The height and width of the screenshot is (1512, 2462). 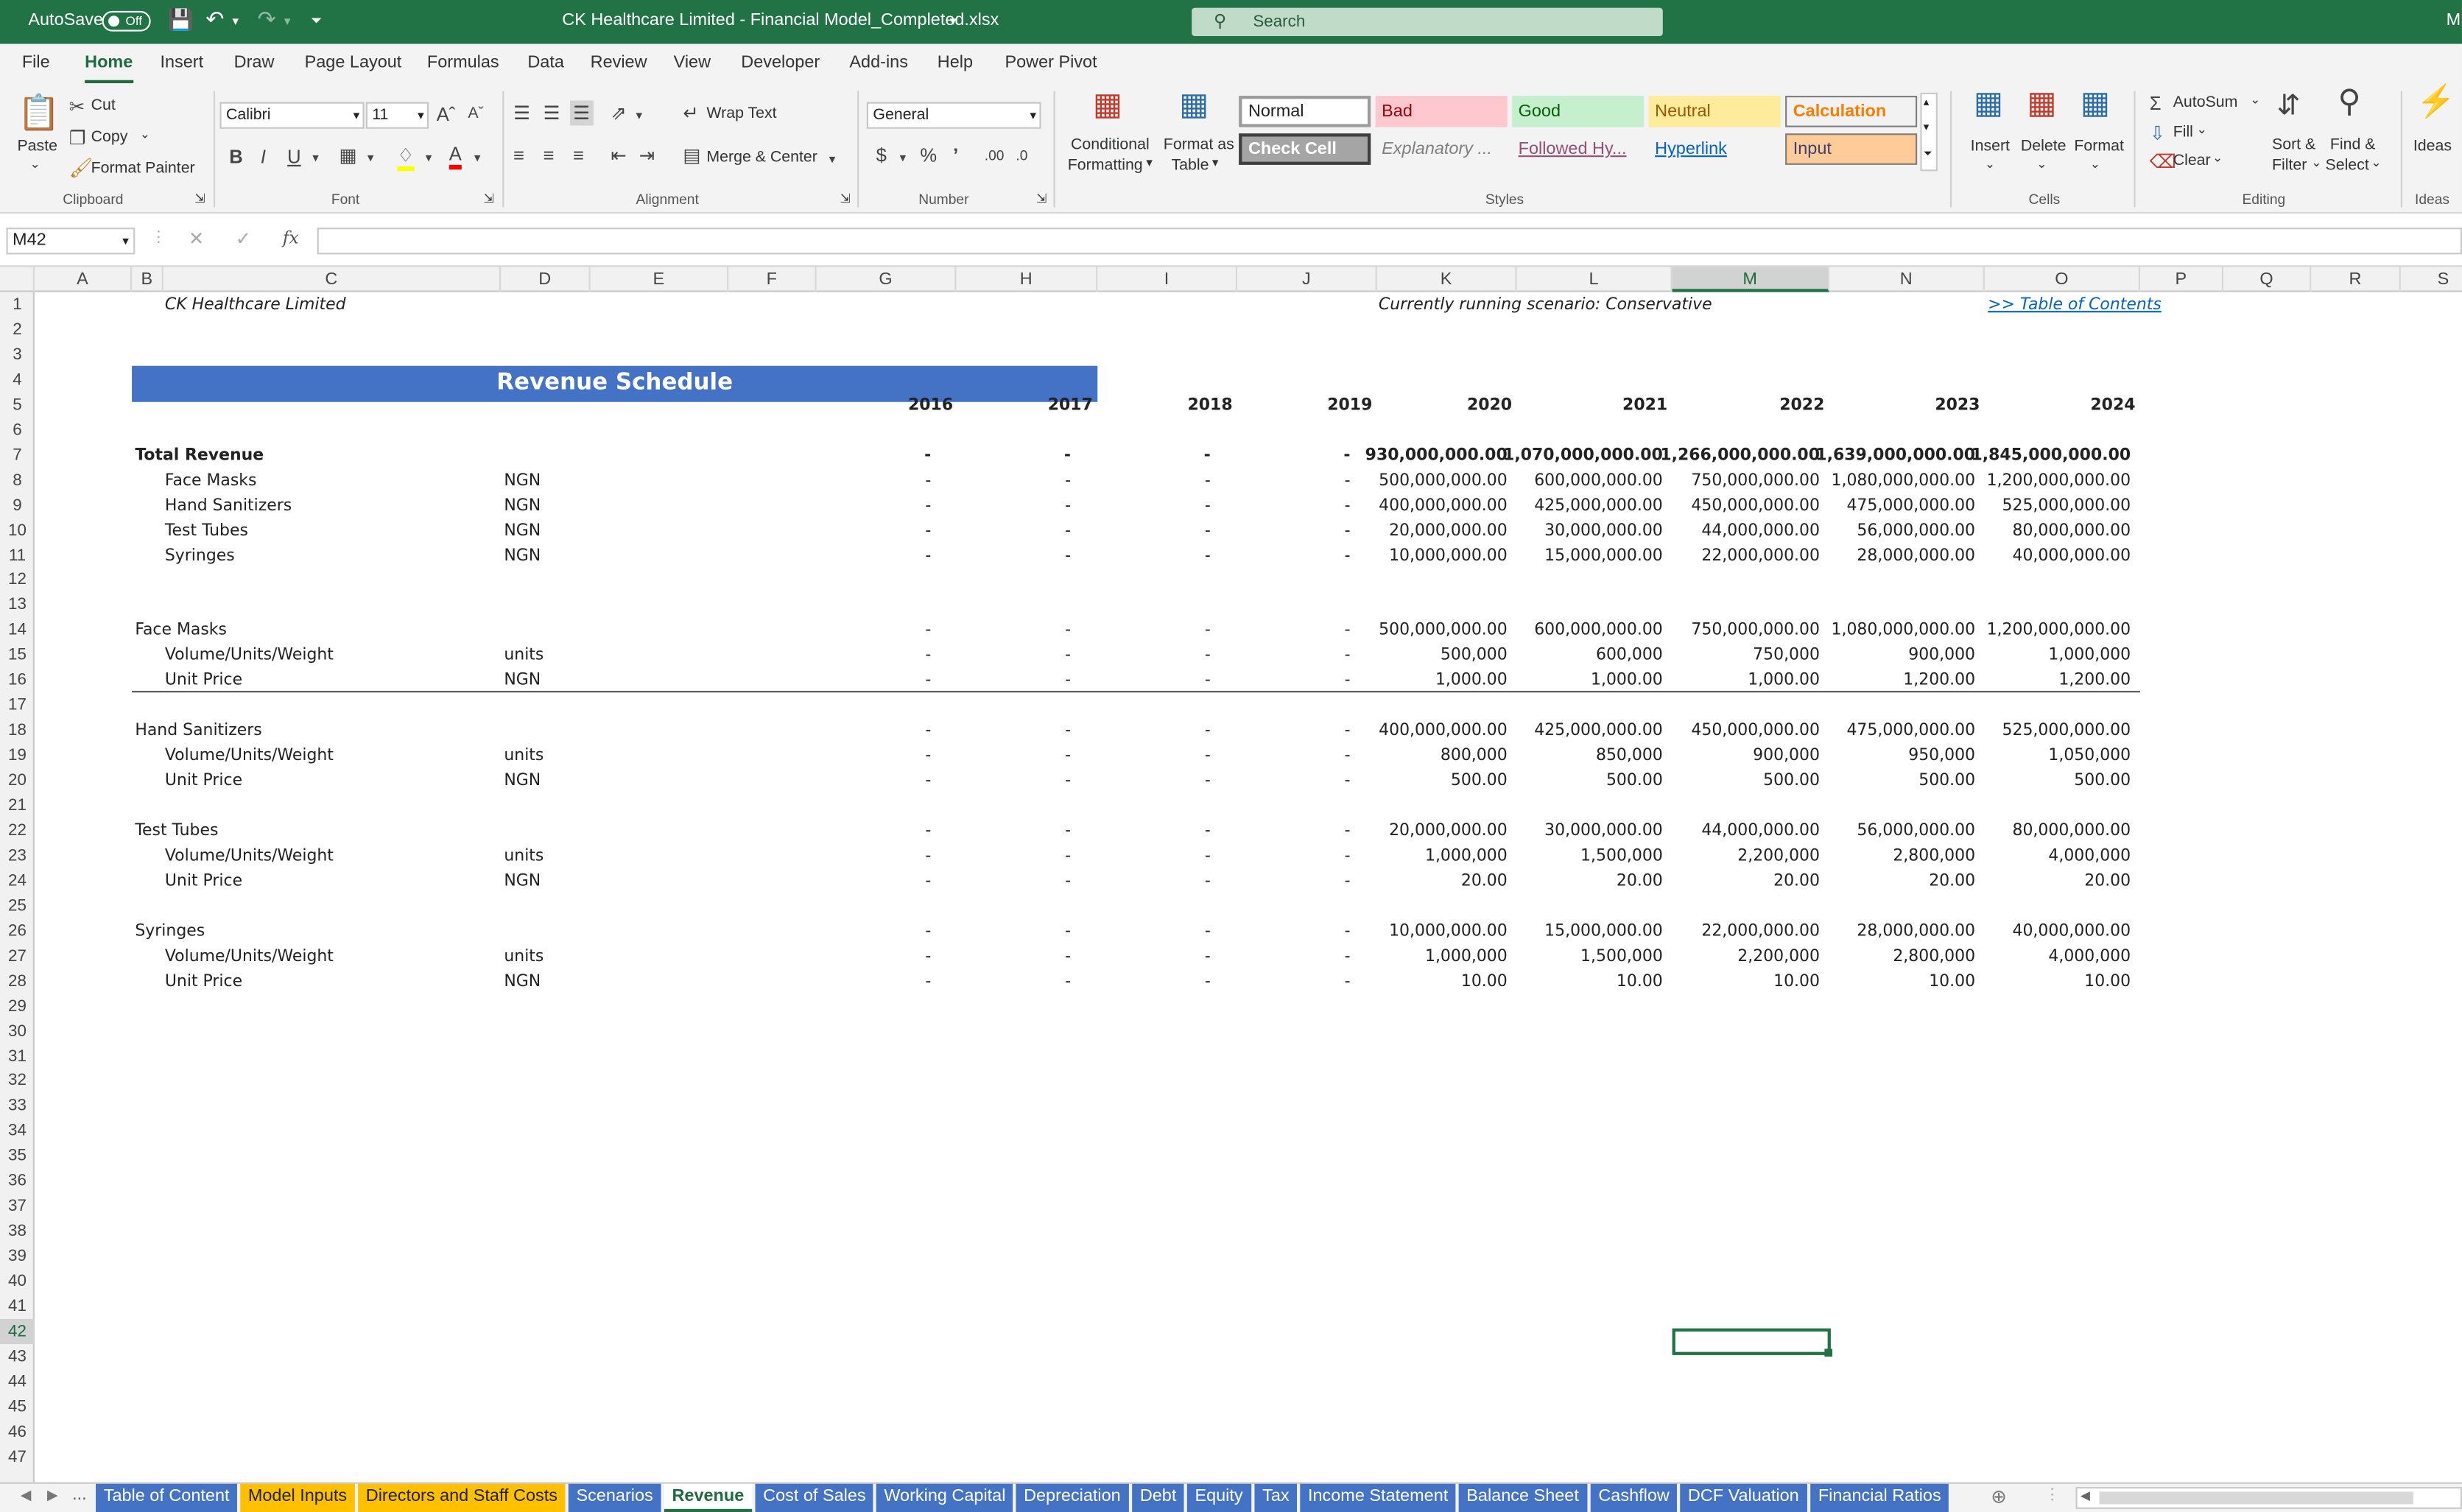 I want to click on row-label: Hand Sanitizers, so click(x=198, y=730).